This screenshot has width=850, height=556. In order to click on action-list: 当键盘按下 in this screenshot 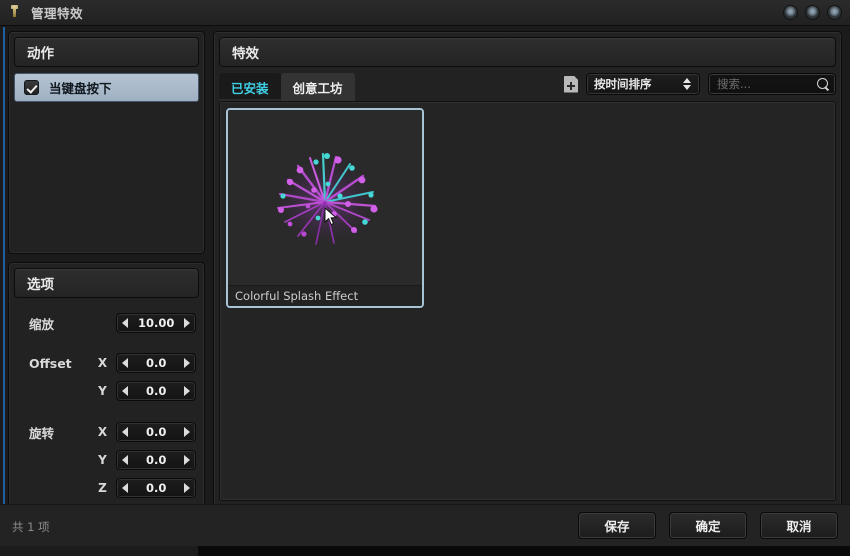, I will do `click(106, 160)`.